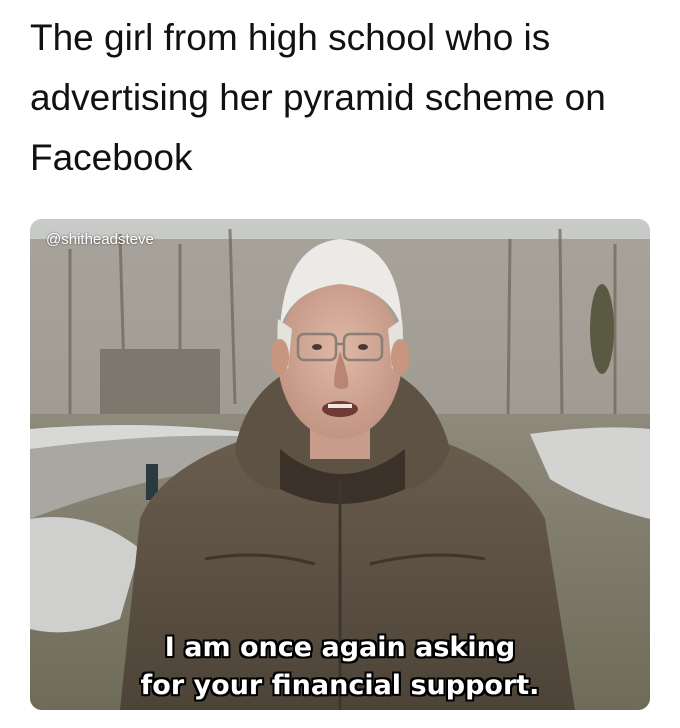  I want to click on caption-line-1: The girl from high school who is, so click(290, 37).